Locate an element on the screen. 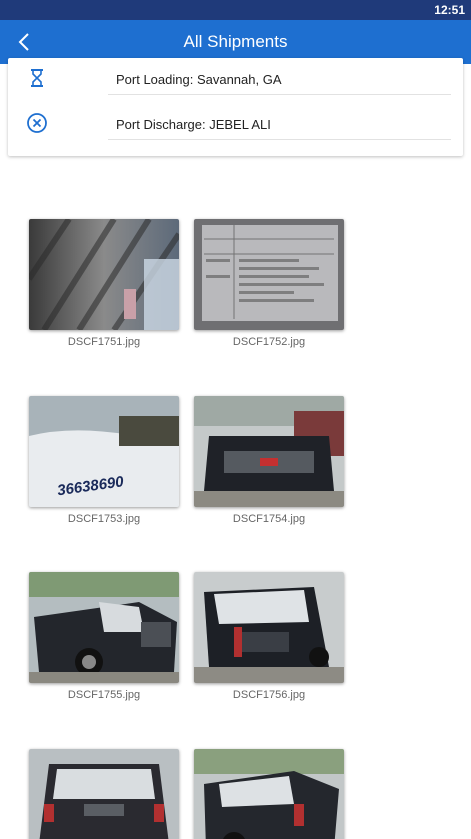 The height and width of the screenshot is (839, 471). port-loading-text: Port Loading: Savannah, GA is located at coordinates (279, 80).